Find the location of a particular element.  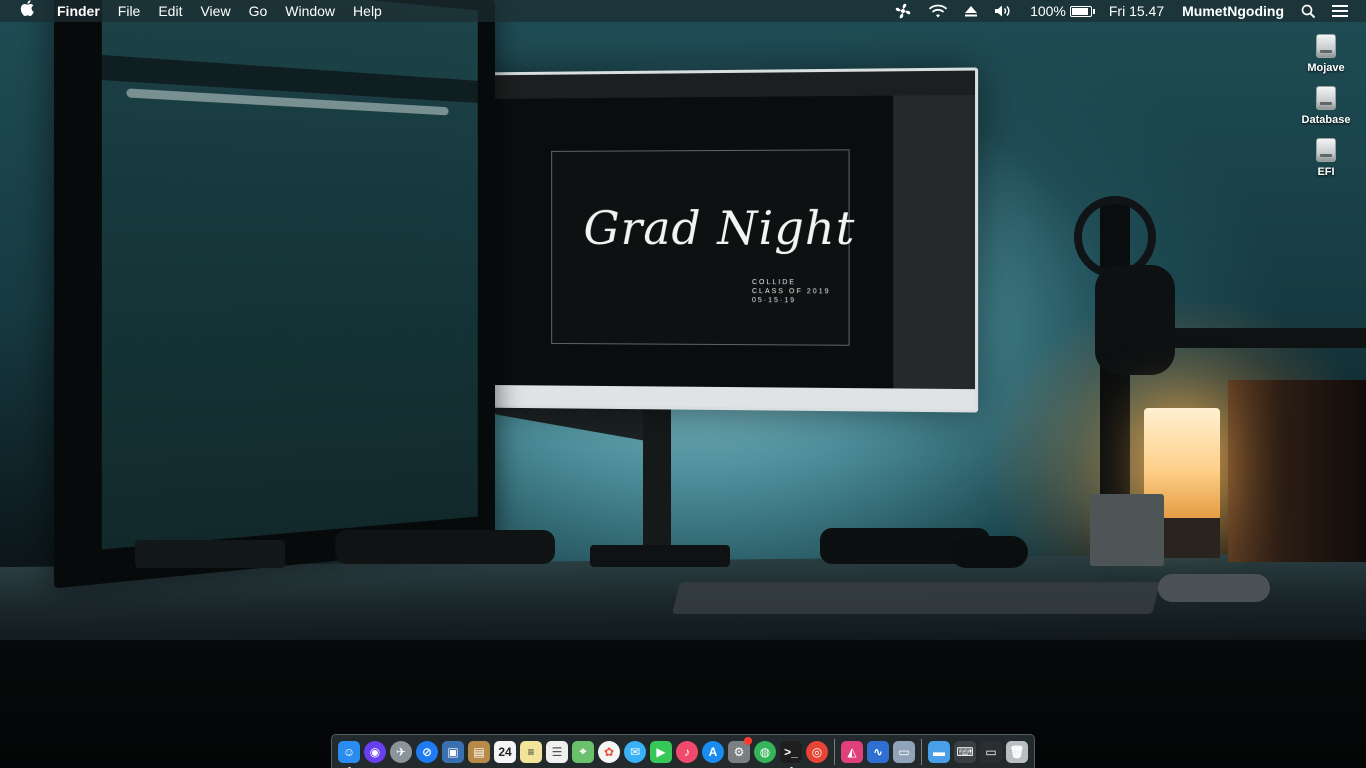

search-glyph is located at coordinates (1308, 11).